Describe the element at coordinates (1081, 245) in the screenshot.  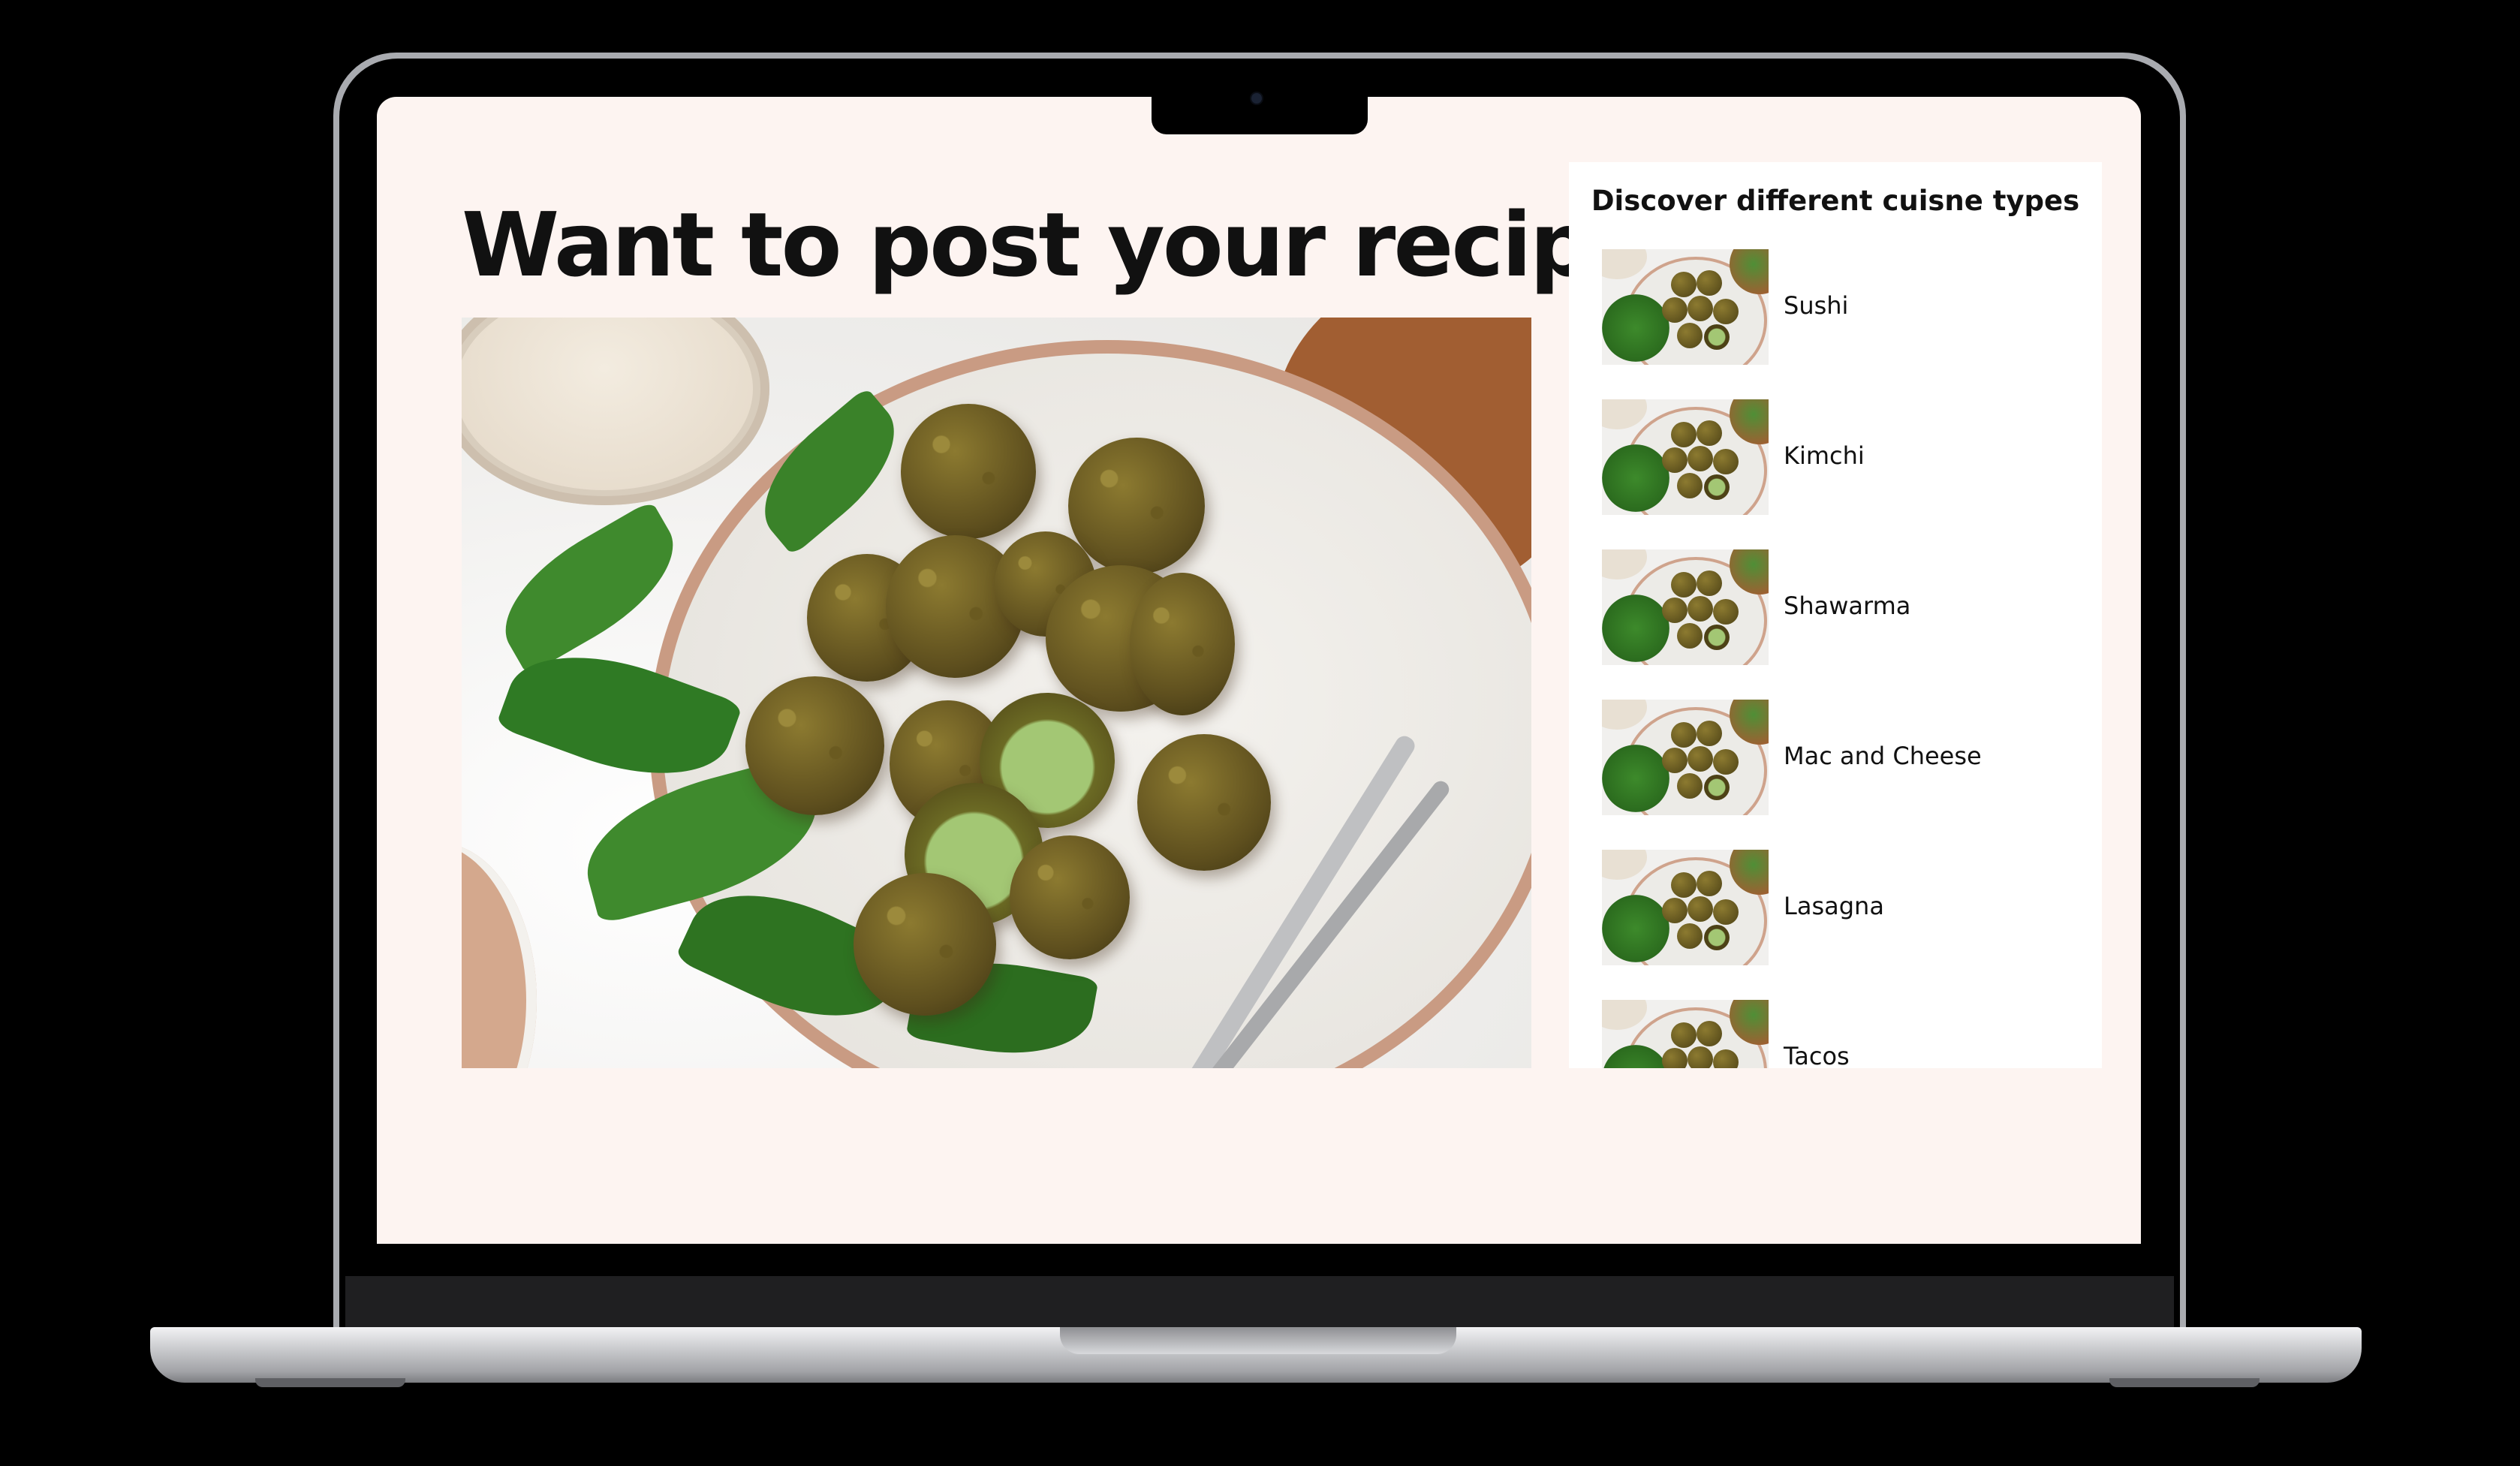
I see `page-title: Want to post your recipe?` at that location.